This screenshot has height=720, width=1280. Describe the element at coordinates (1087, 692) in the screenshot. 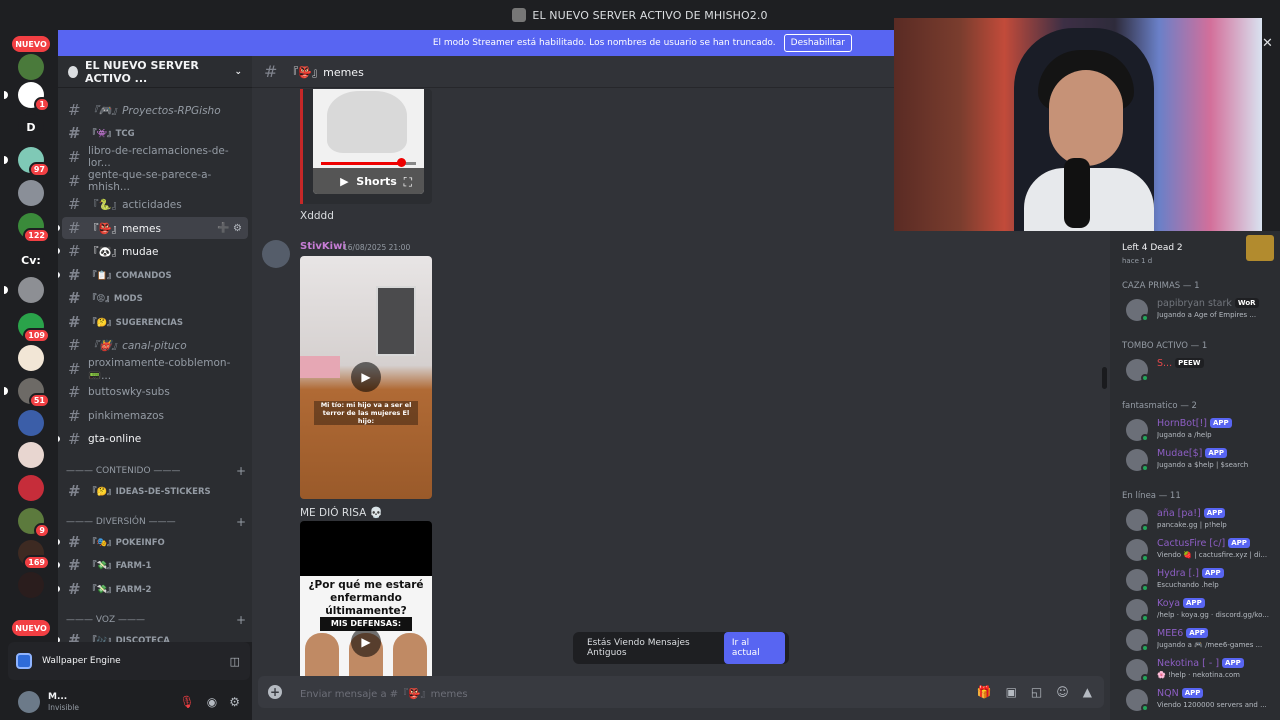

I see `apps-icon: ▲` at that location.